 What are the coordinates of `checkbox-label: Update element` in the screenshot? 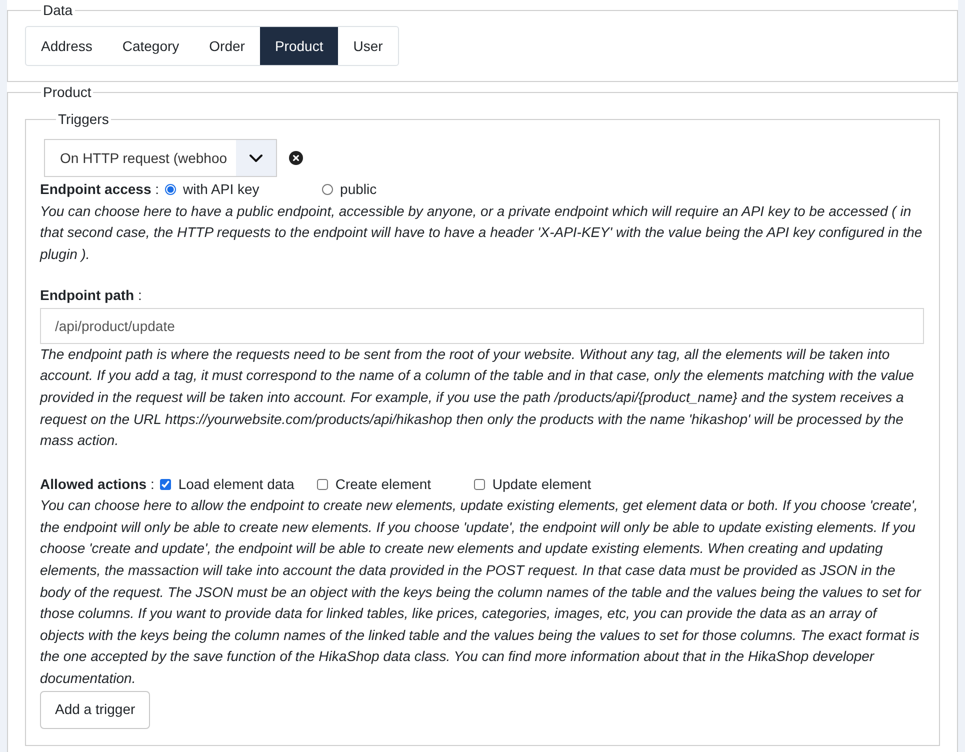 It's located at (542, 485).